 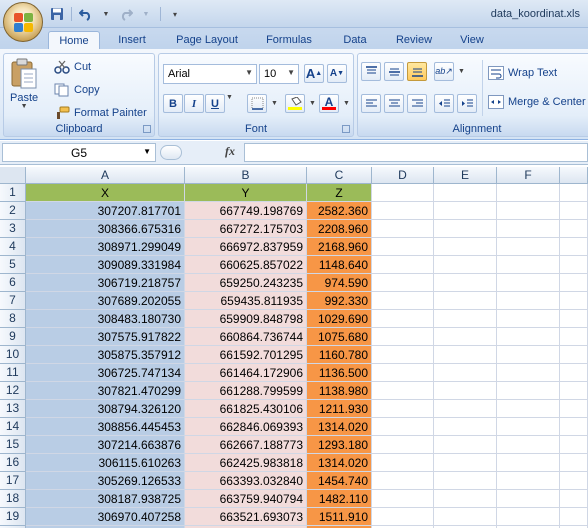 What do you see at coordinates (246, 283) in the screenshot?
I see `data-cell: 659250.243235` at bounding box center [246, 283].